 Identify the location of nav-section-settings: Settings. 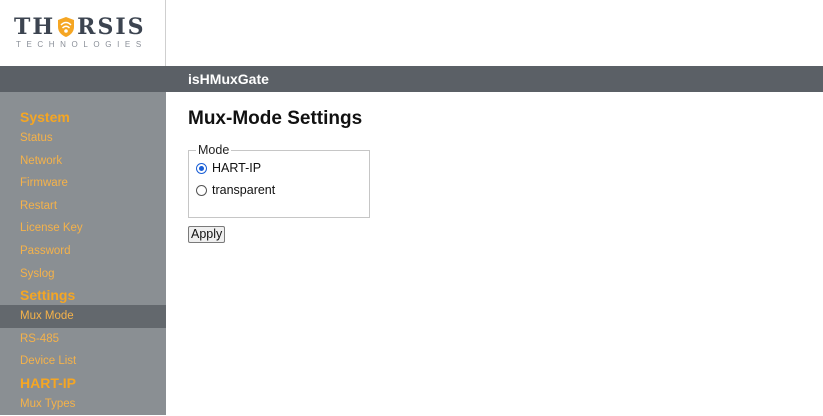
(48, 295).